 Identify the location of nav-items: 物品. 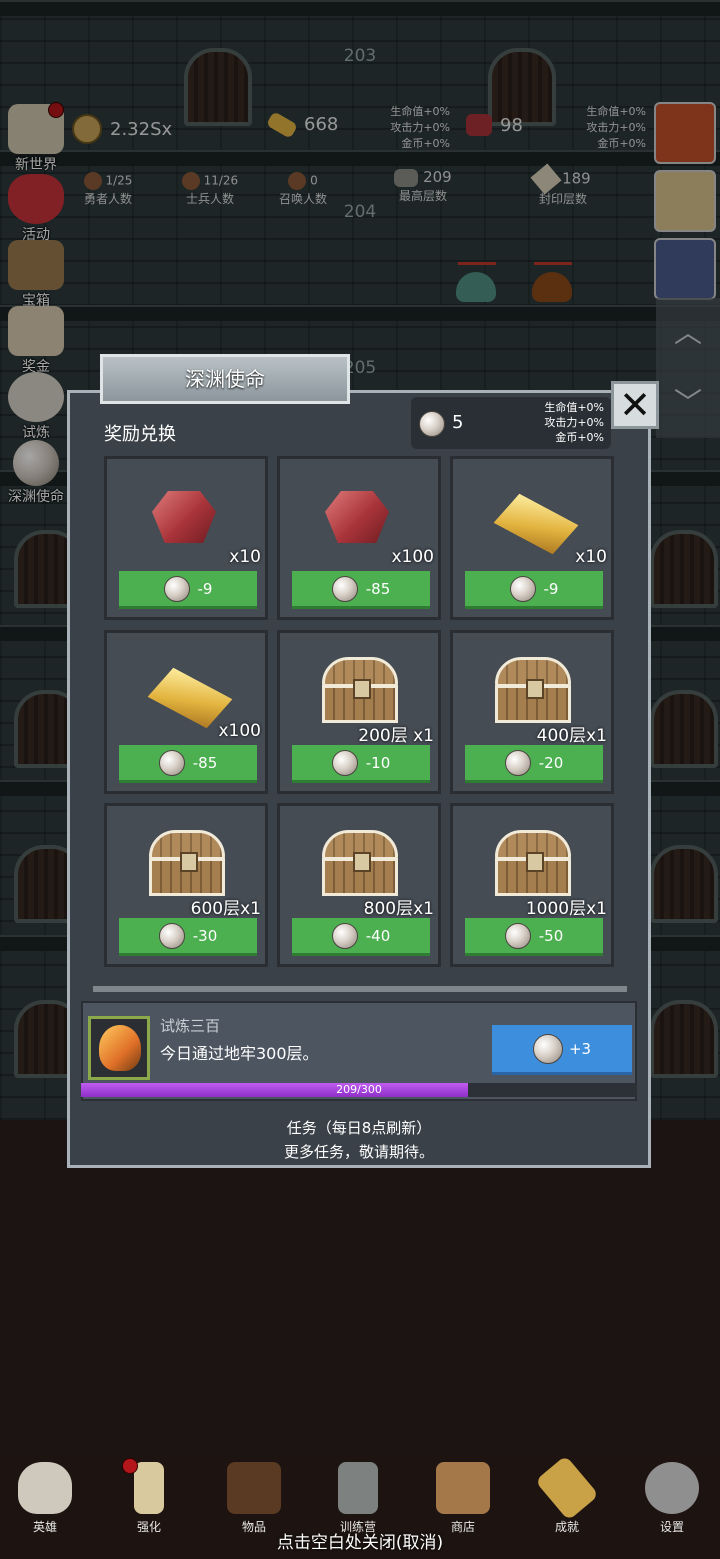
(254, 1498).